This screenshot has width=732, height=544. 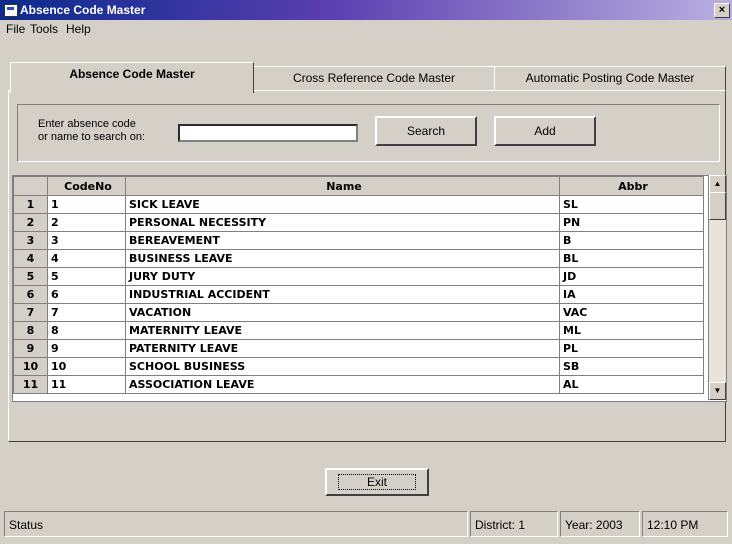 What do you see at coordinates (86, 294) in the screenshot?
I see `cell-codeno: 6` at bounding box center [86, 294].